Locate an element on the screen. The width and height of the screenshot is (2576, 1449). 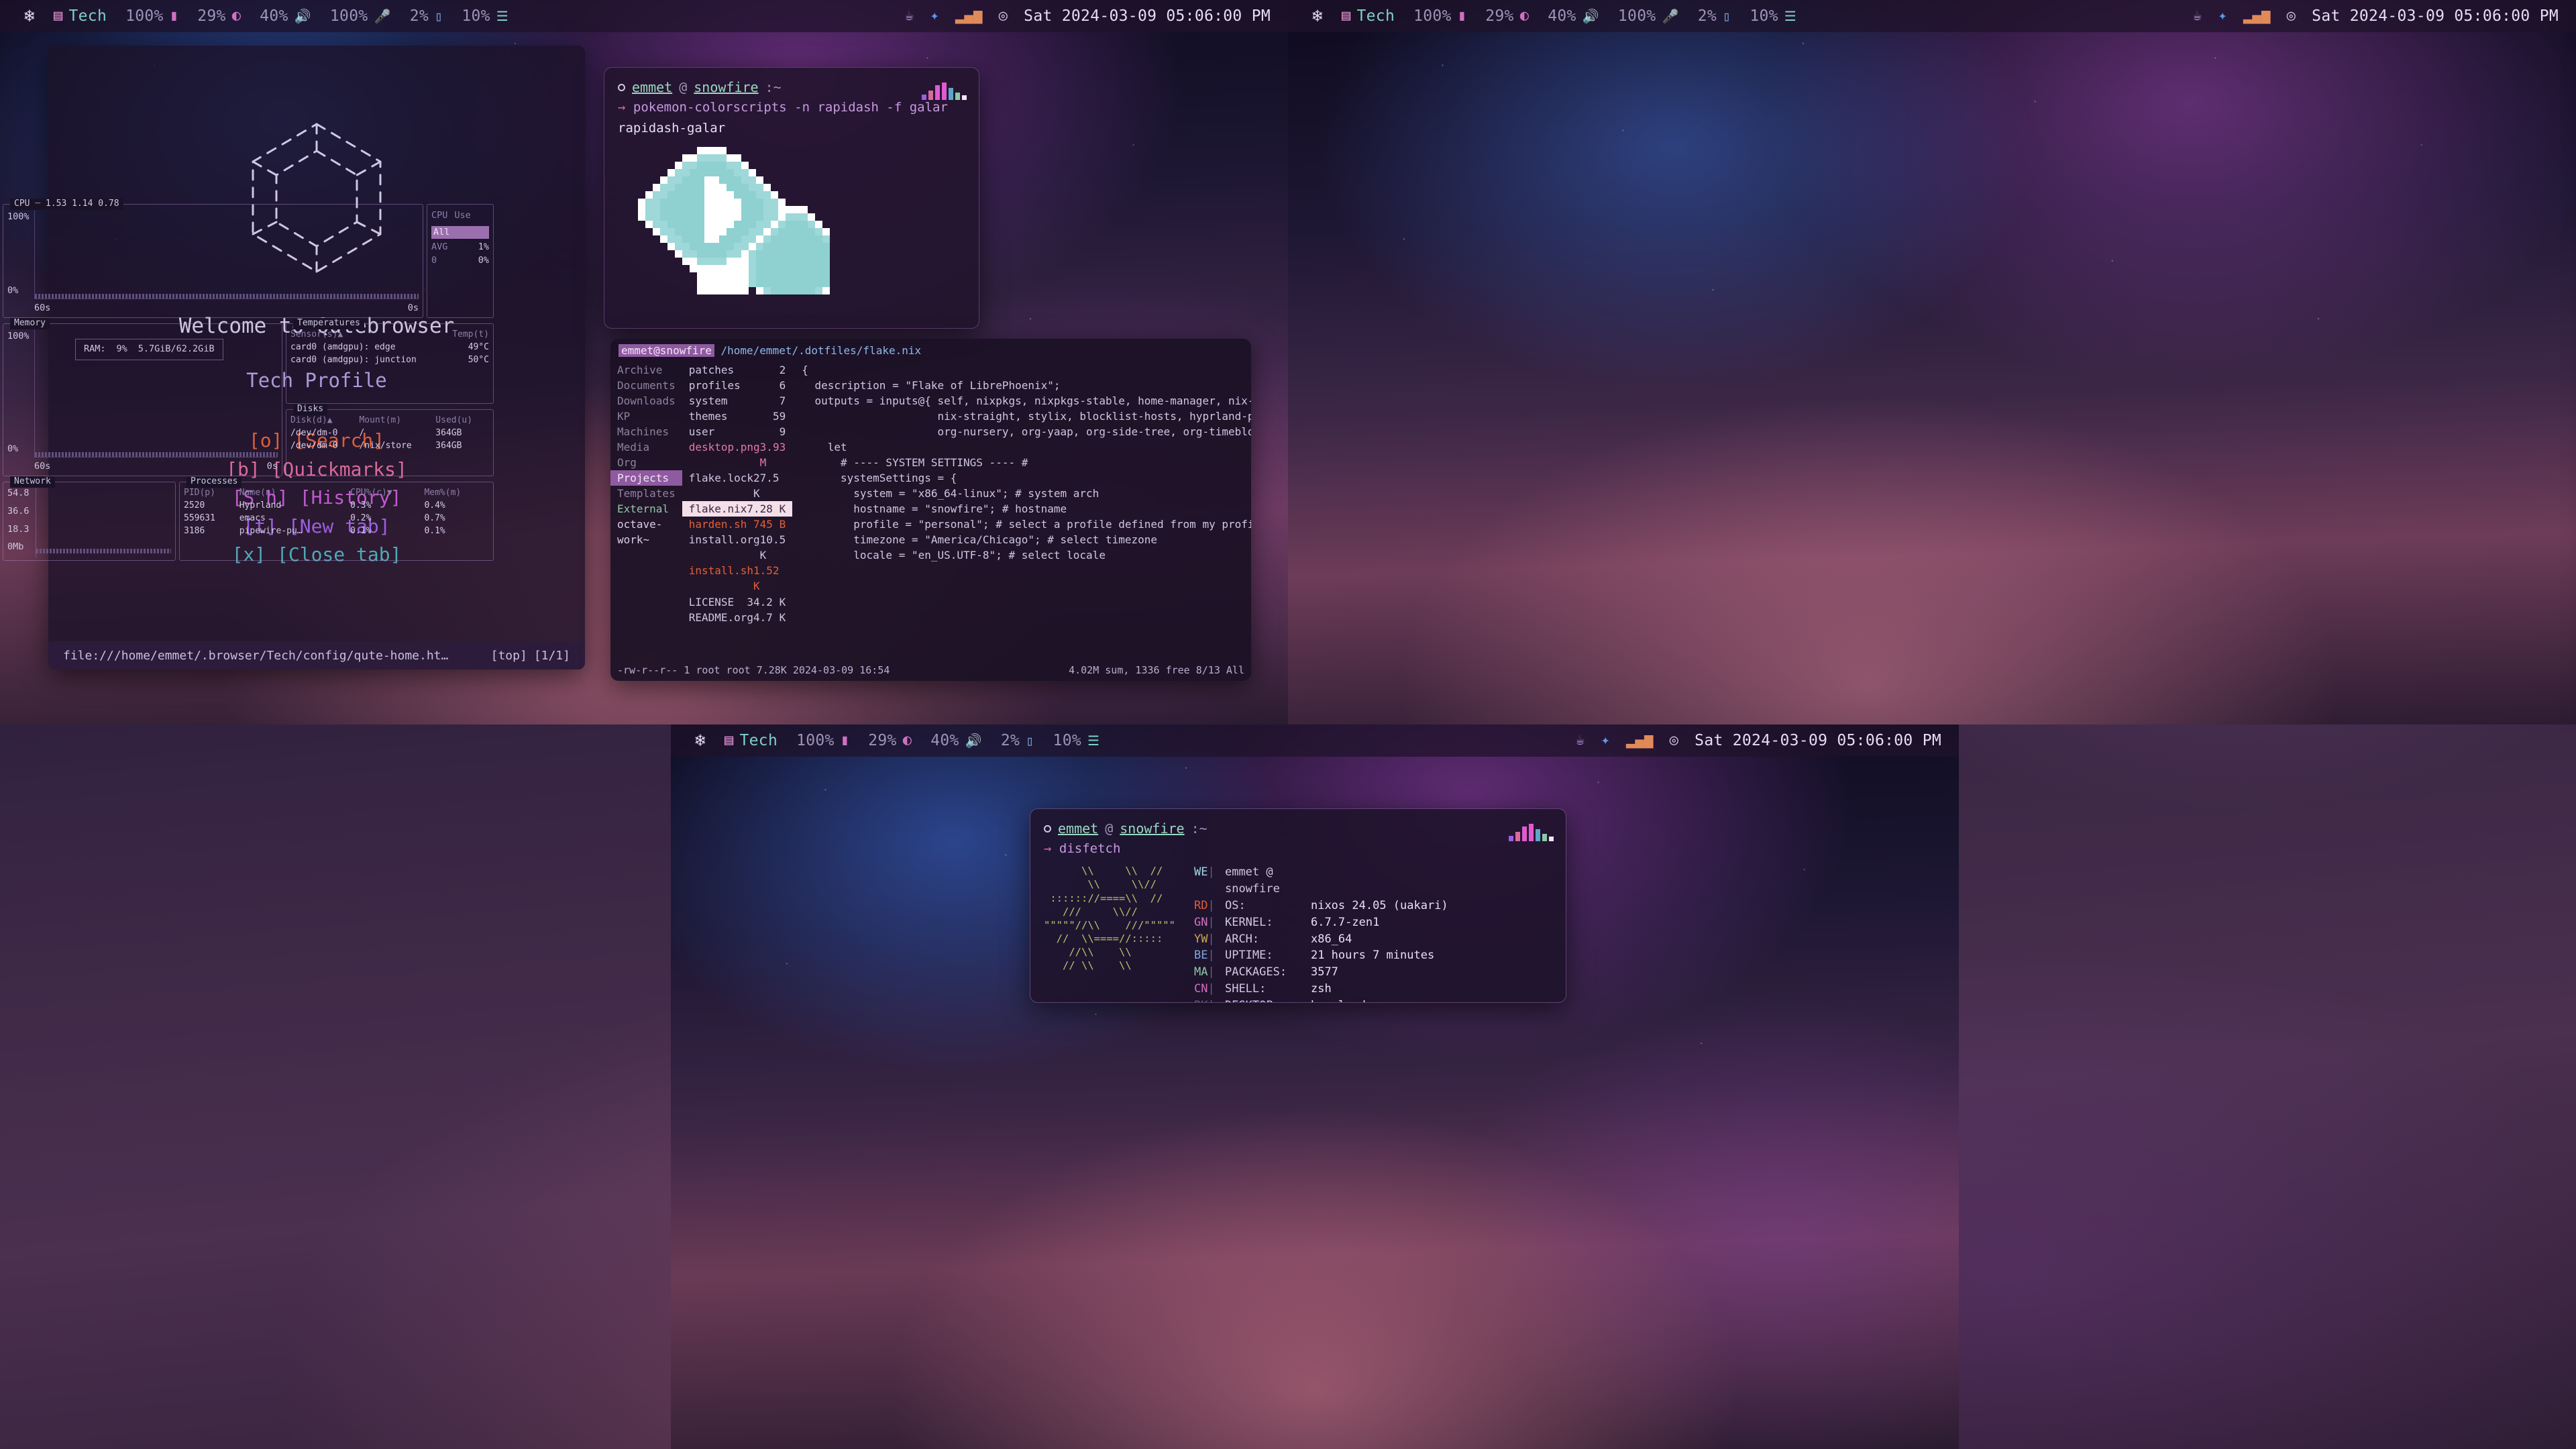
list-item: patches 2 is located at coordinates (737, 370).